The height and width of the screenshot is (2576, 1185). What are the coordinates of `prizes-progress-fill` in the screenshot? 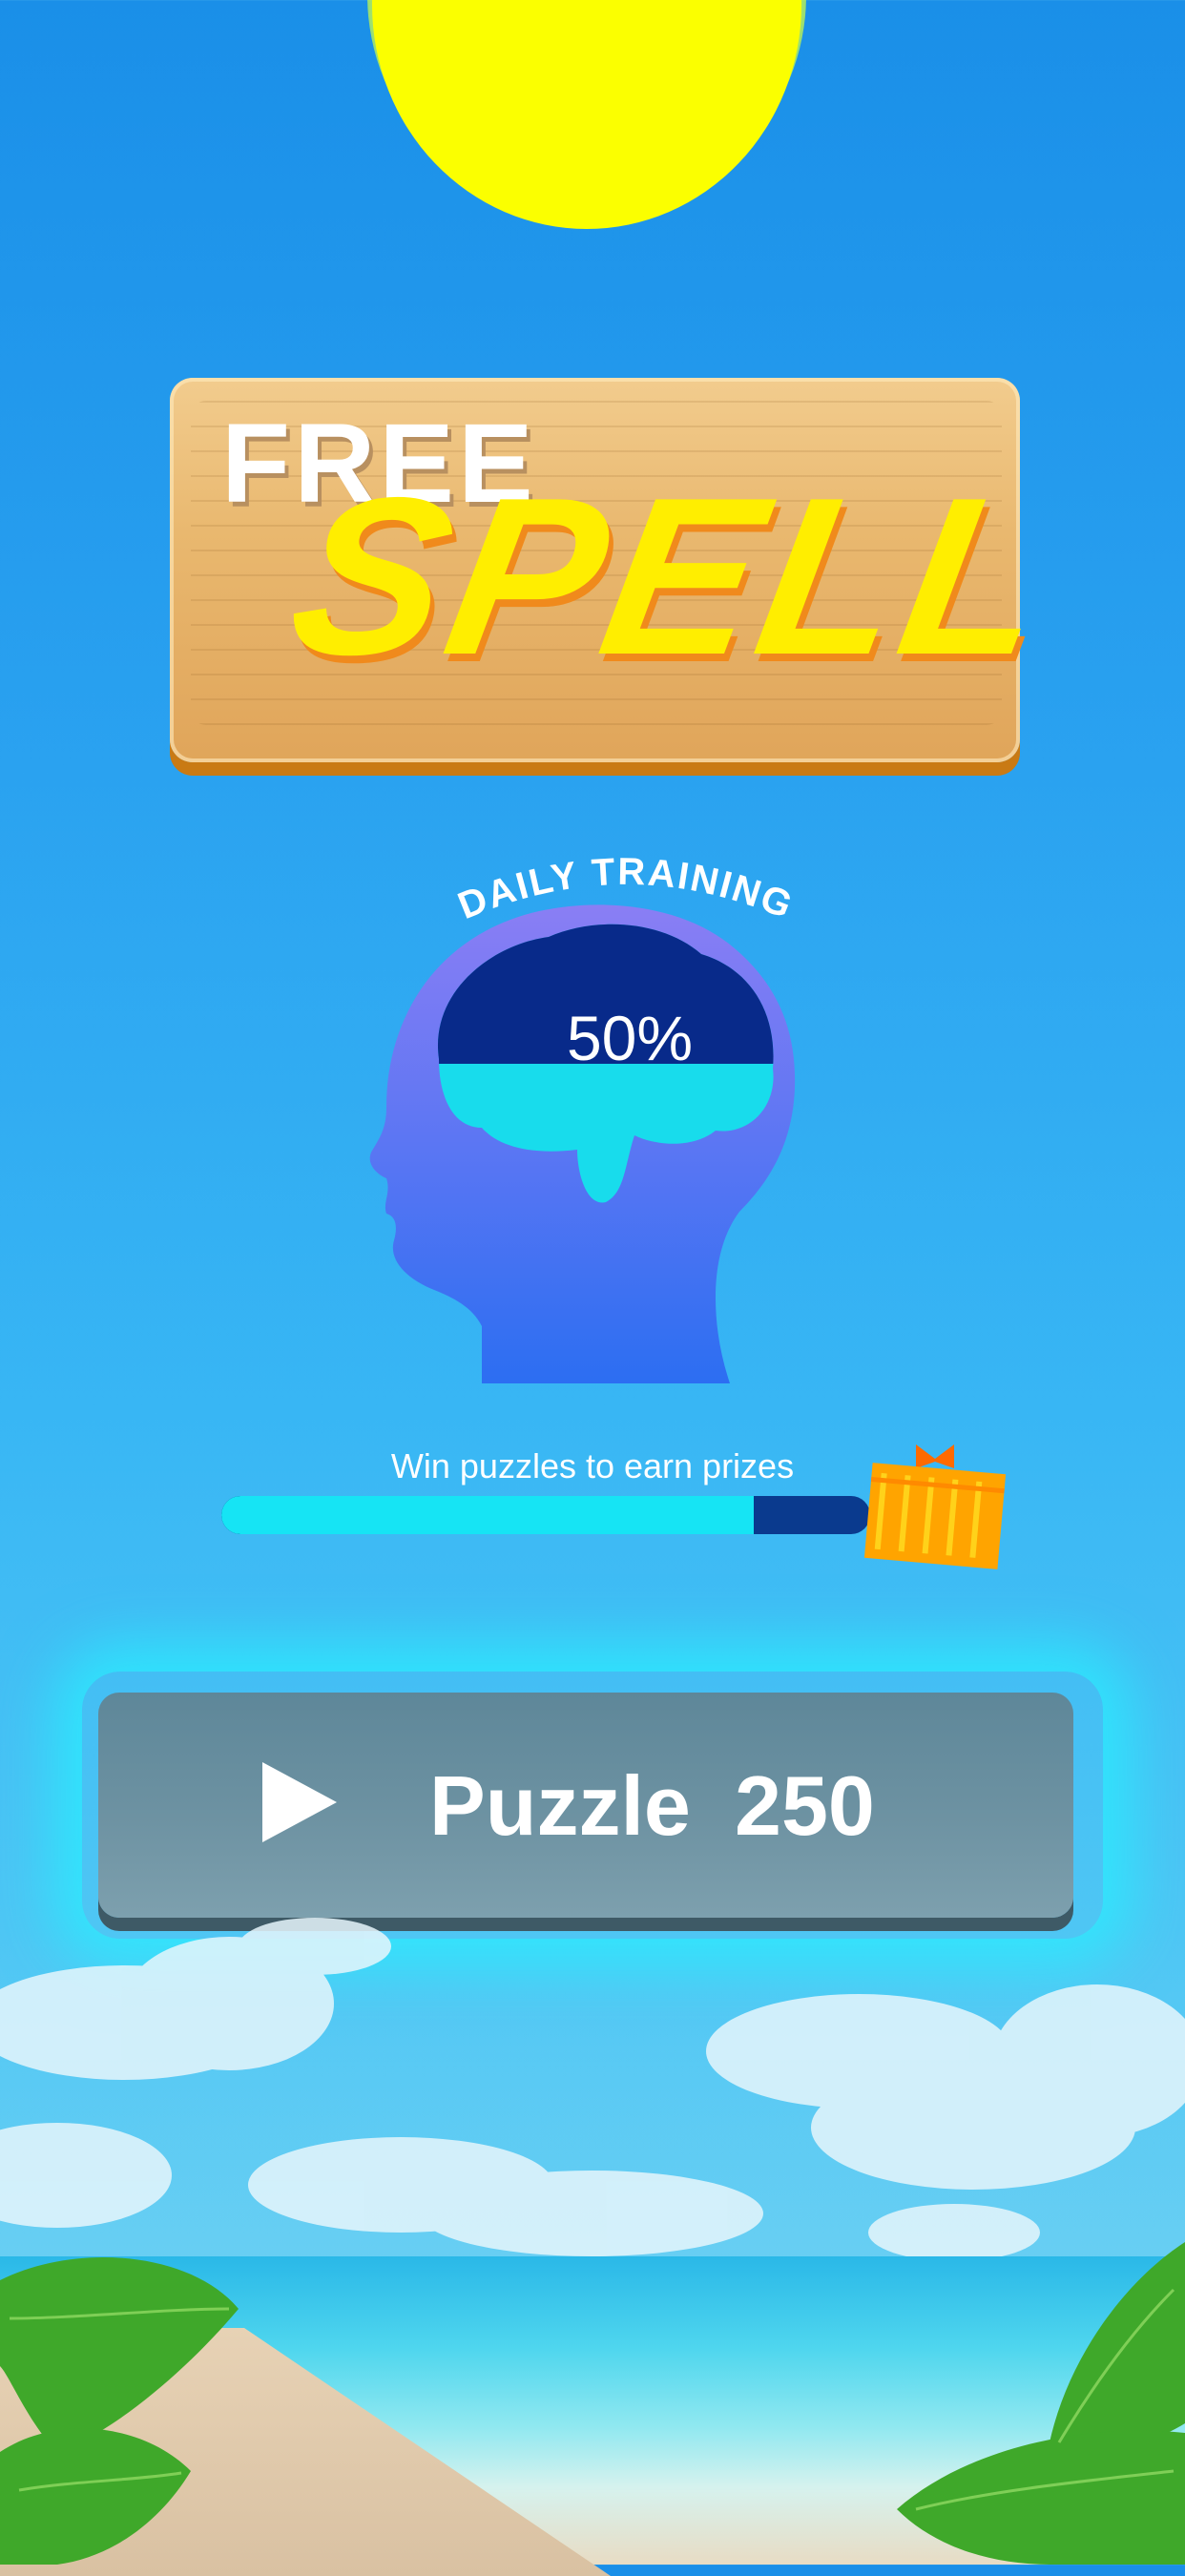 It's located at (488, 1515).